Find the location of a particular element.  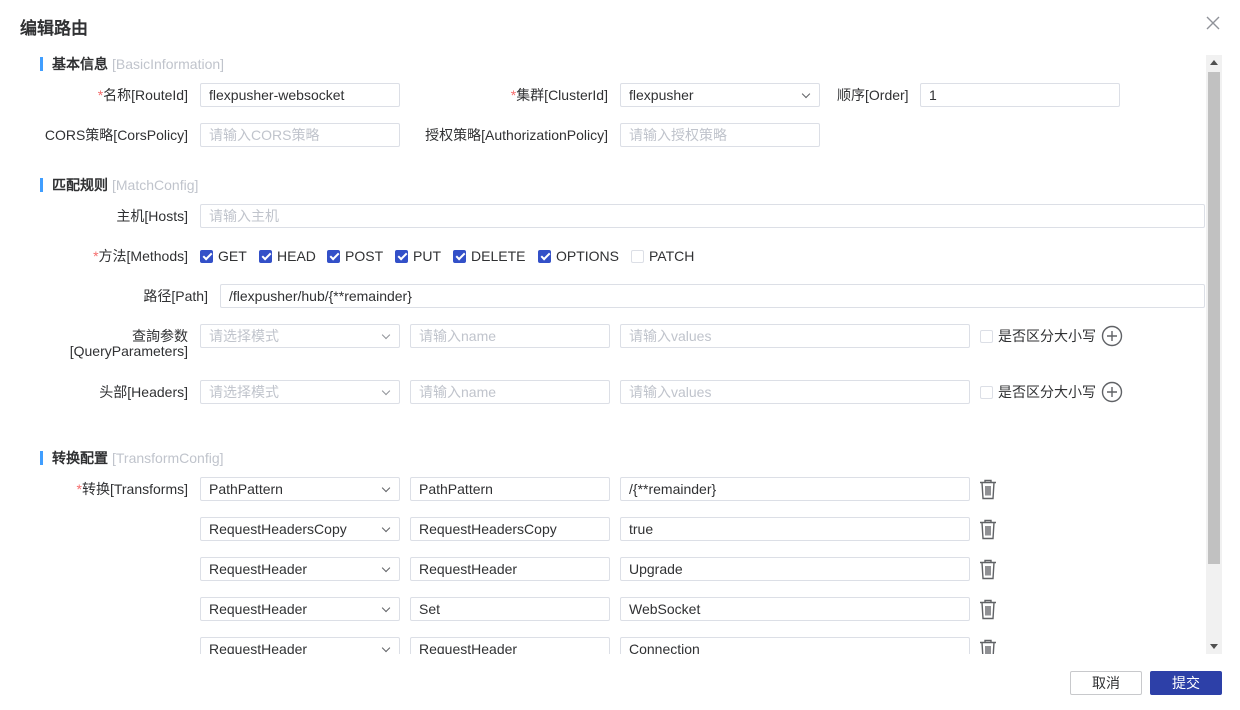

add-header-icon is located at coordinates (1112, 392).